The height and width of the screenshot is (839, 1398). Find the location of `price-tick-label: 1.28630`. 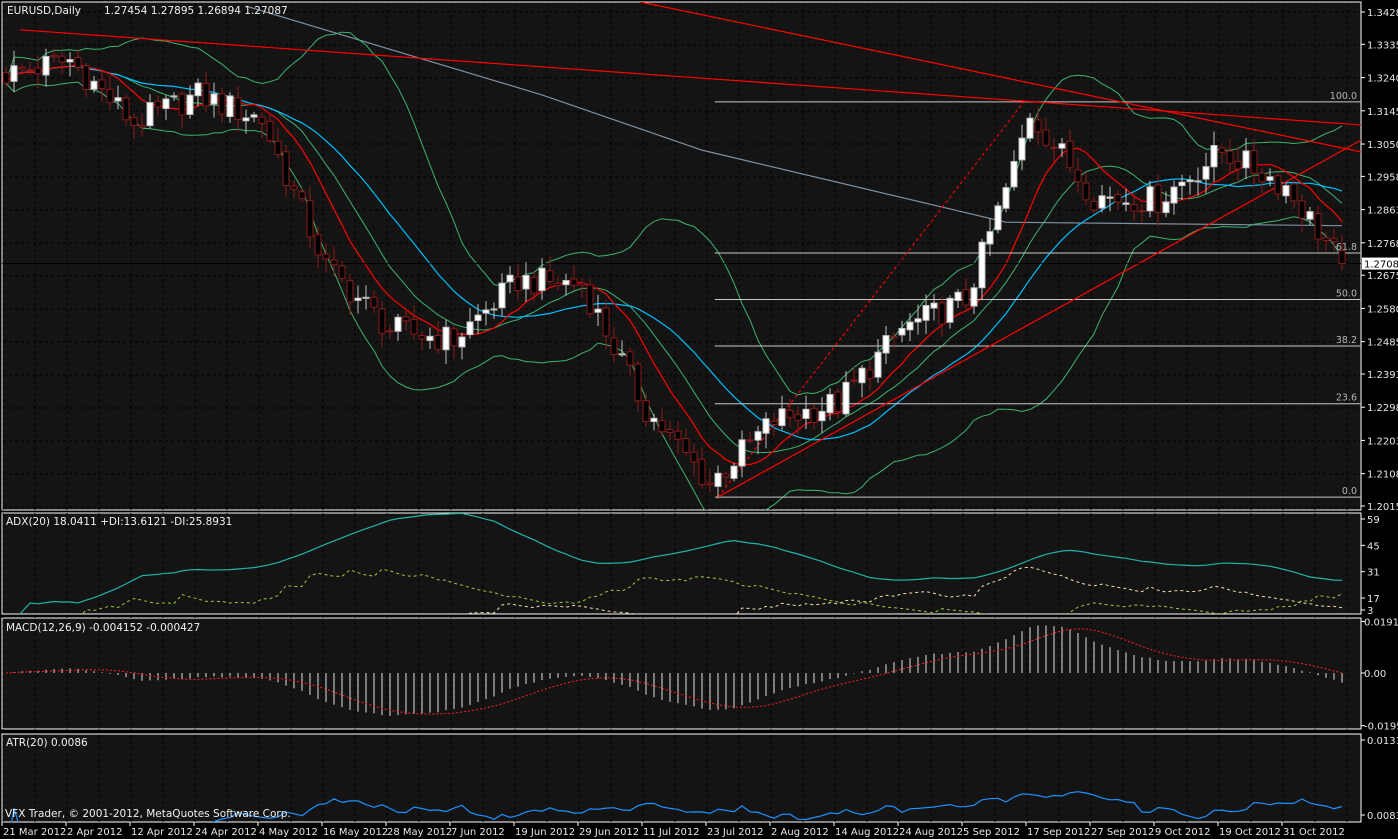

price-tick-label: 1.28630 is located at coordinates (1382, 211).